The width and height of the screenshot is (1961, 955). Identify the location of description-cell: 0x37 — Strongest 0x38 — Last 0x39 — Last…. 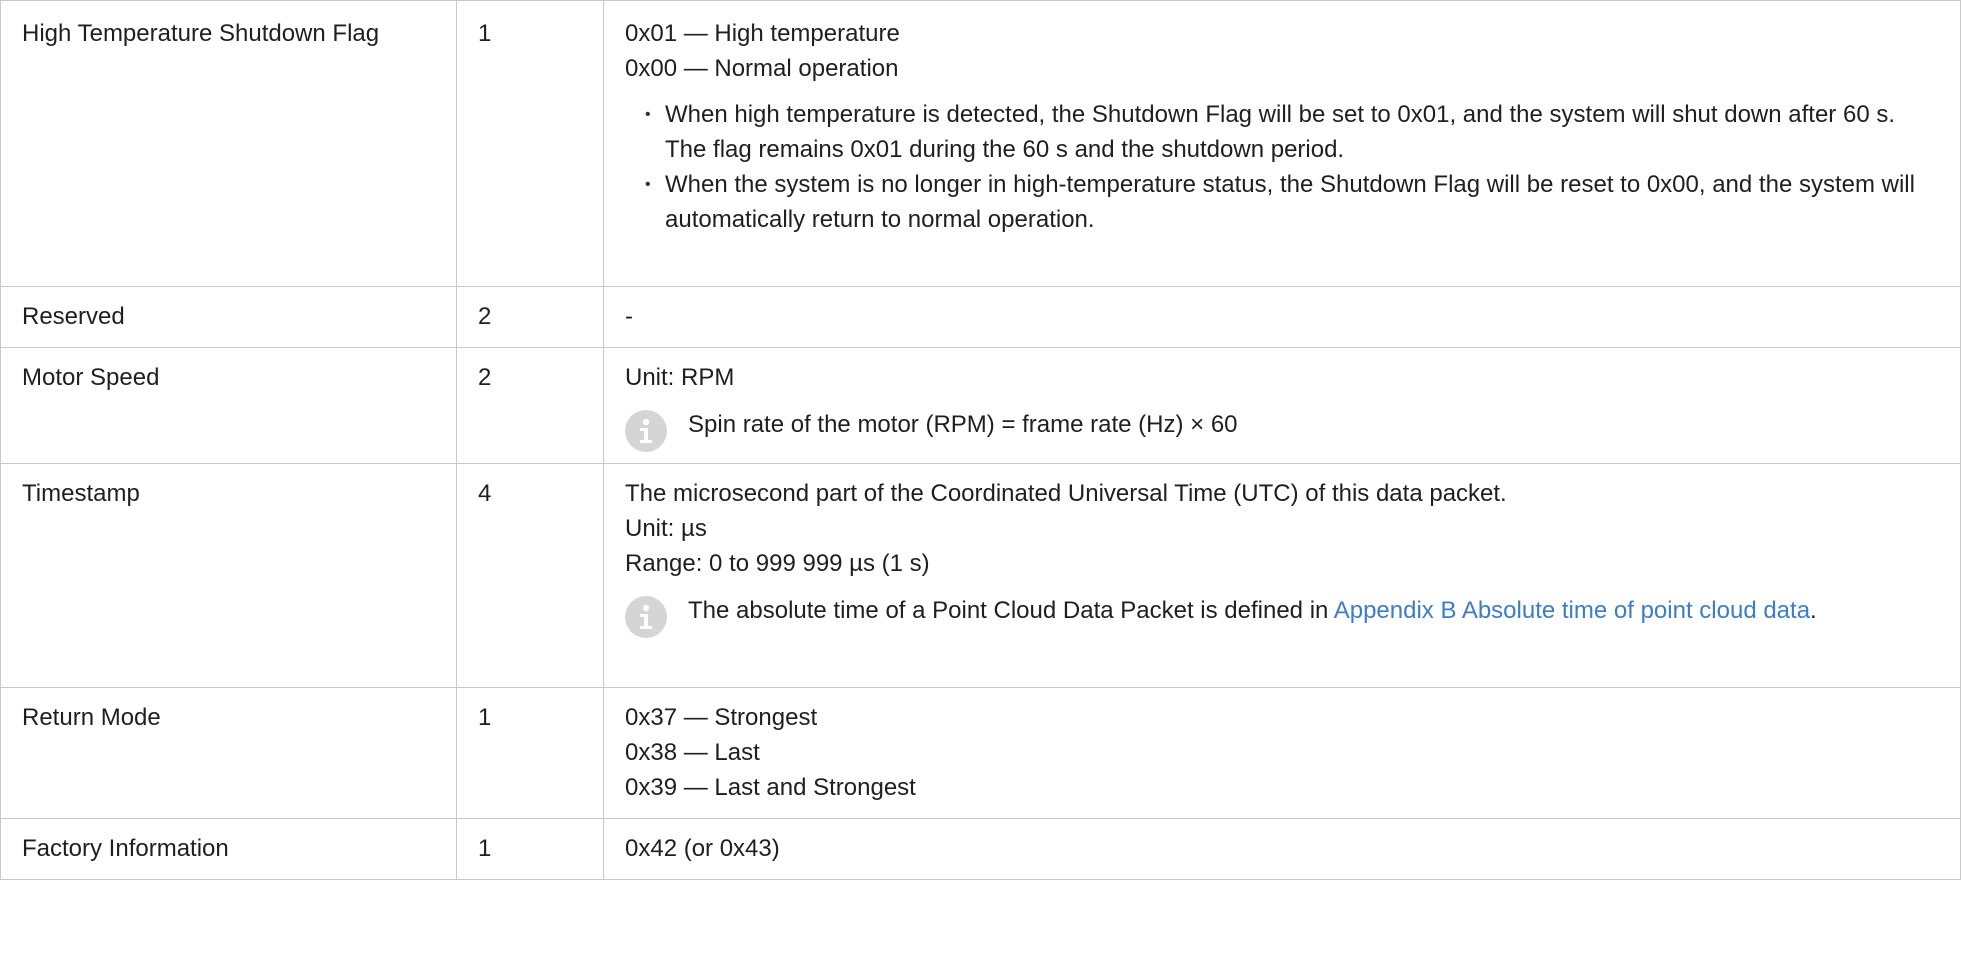
(1282, 753).